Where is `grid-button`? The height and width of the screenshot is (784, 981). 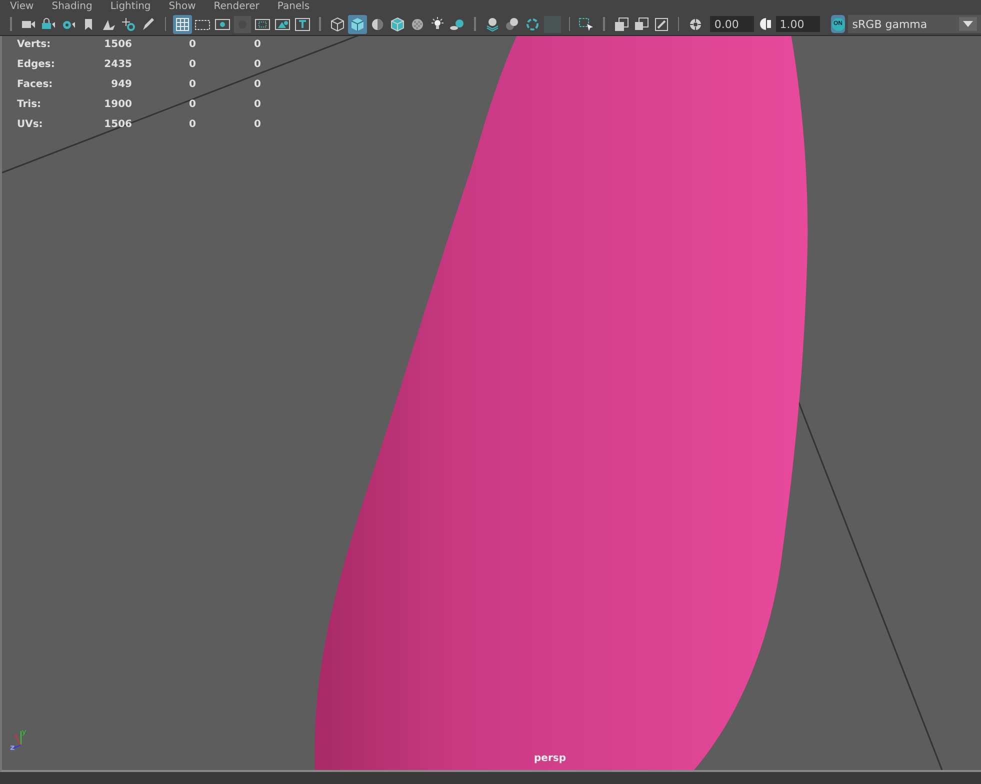 grid-button is located at coordinates (182, 24).